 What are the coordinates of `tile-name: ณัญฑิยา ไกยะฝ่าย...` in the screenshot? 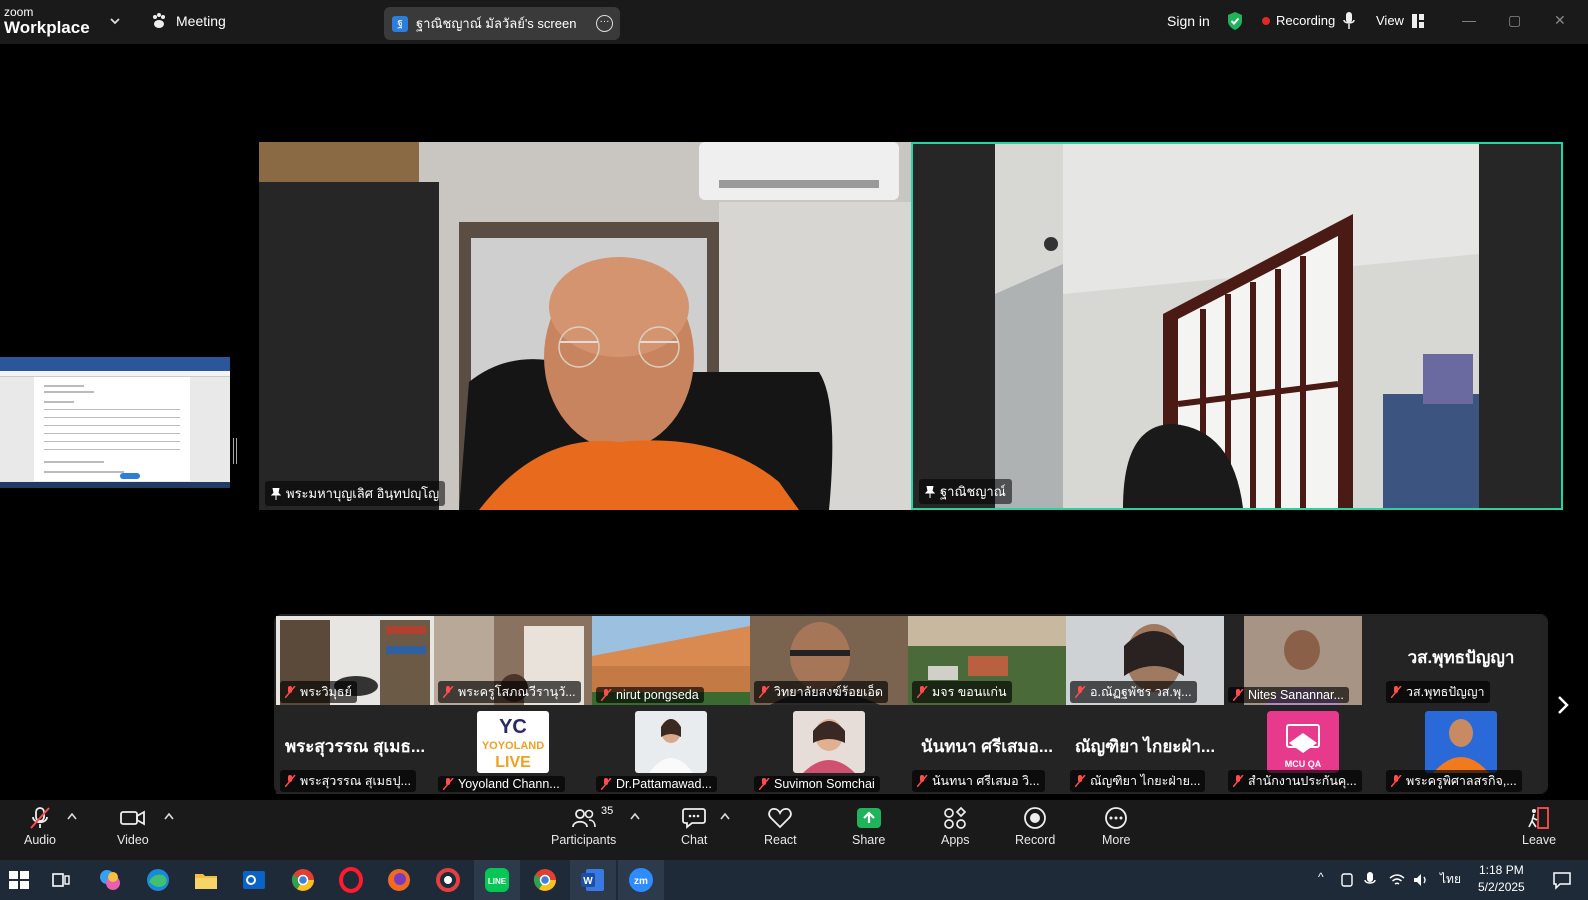 It's located at (1145, 781).